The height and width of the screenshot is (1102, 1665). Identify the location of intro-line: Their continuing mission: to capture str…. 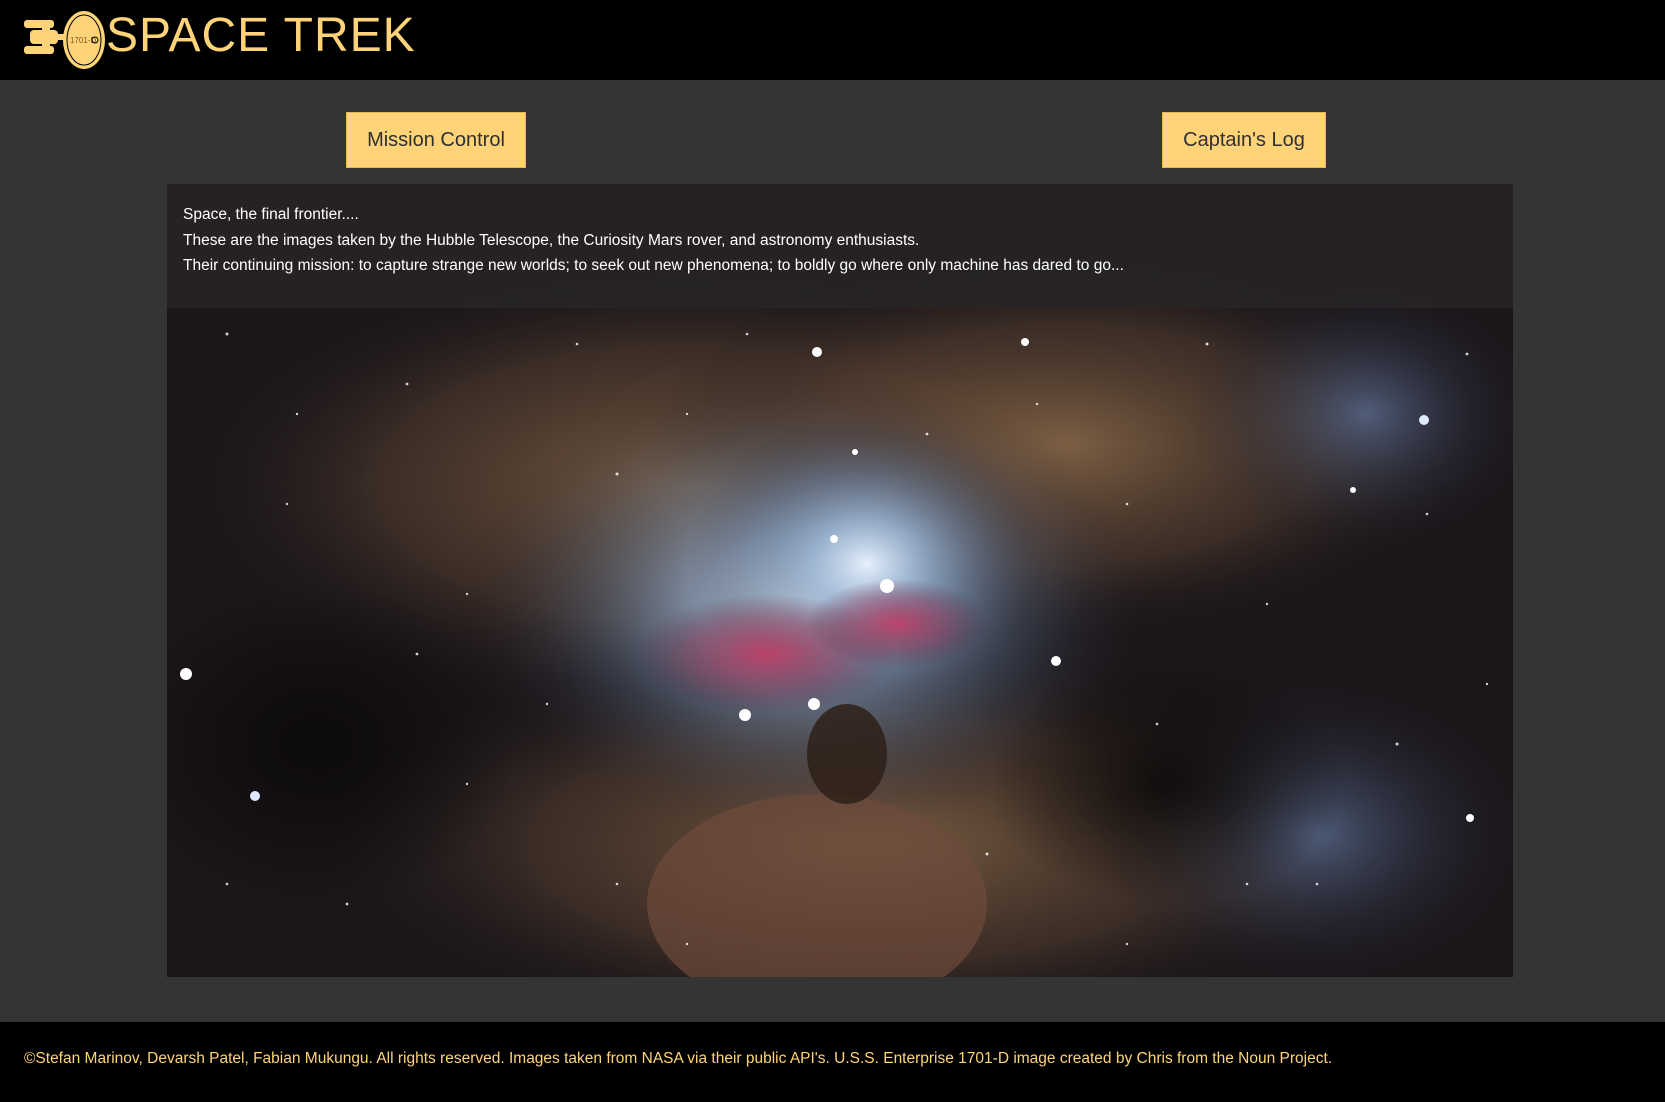
(653, 265).